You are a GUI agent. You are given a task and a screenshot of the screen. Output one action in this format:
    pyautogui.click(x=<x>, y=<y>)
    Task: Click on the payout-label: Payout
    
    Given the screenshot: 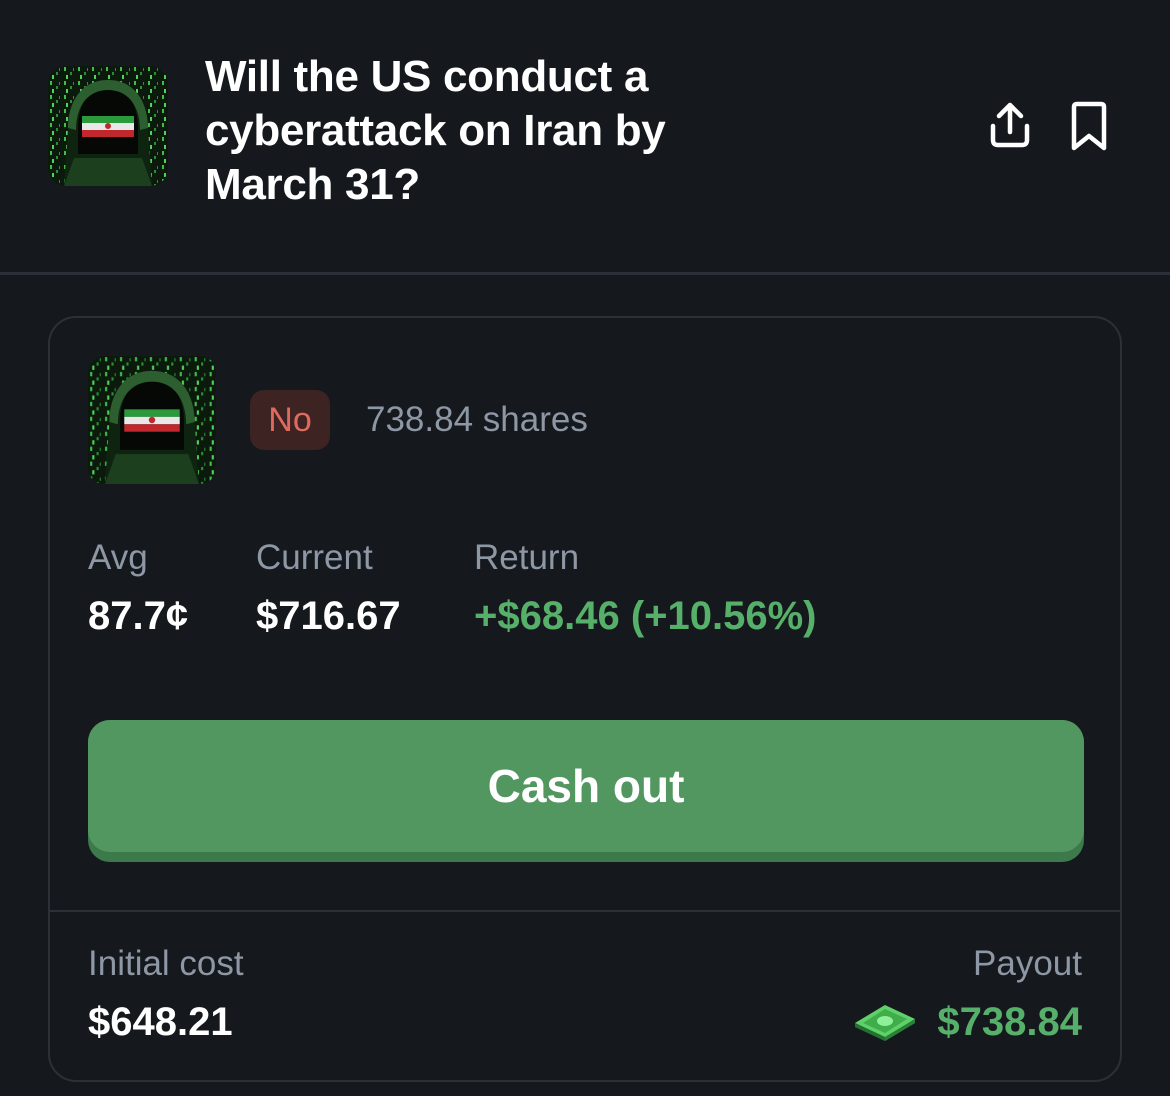 What is the action you would take?
    pyautogui.click(x=1027, y=963)
    